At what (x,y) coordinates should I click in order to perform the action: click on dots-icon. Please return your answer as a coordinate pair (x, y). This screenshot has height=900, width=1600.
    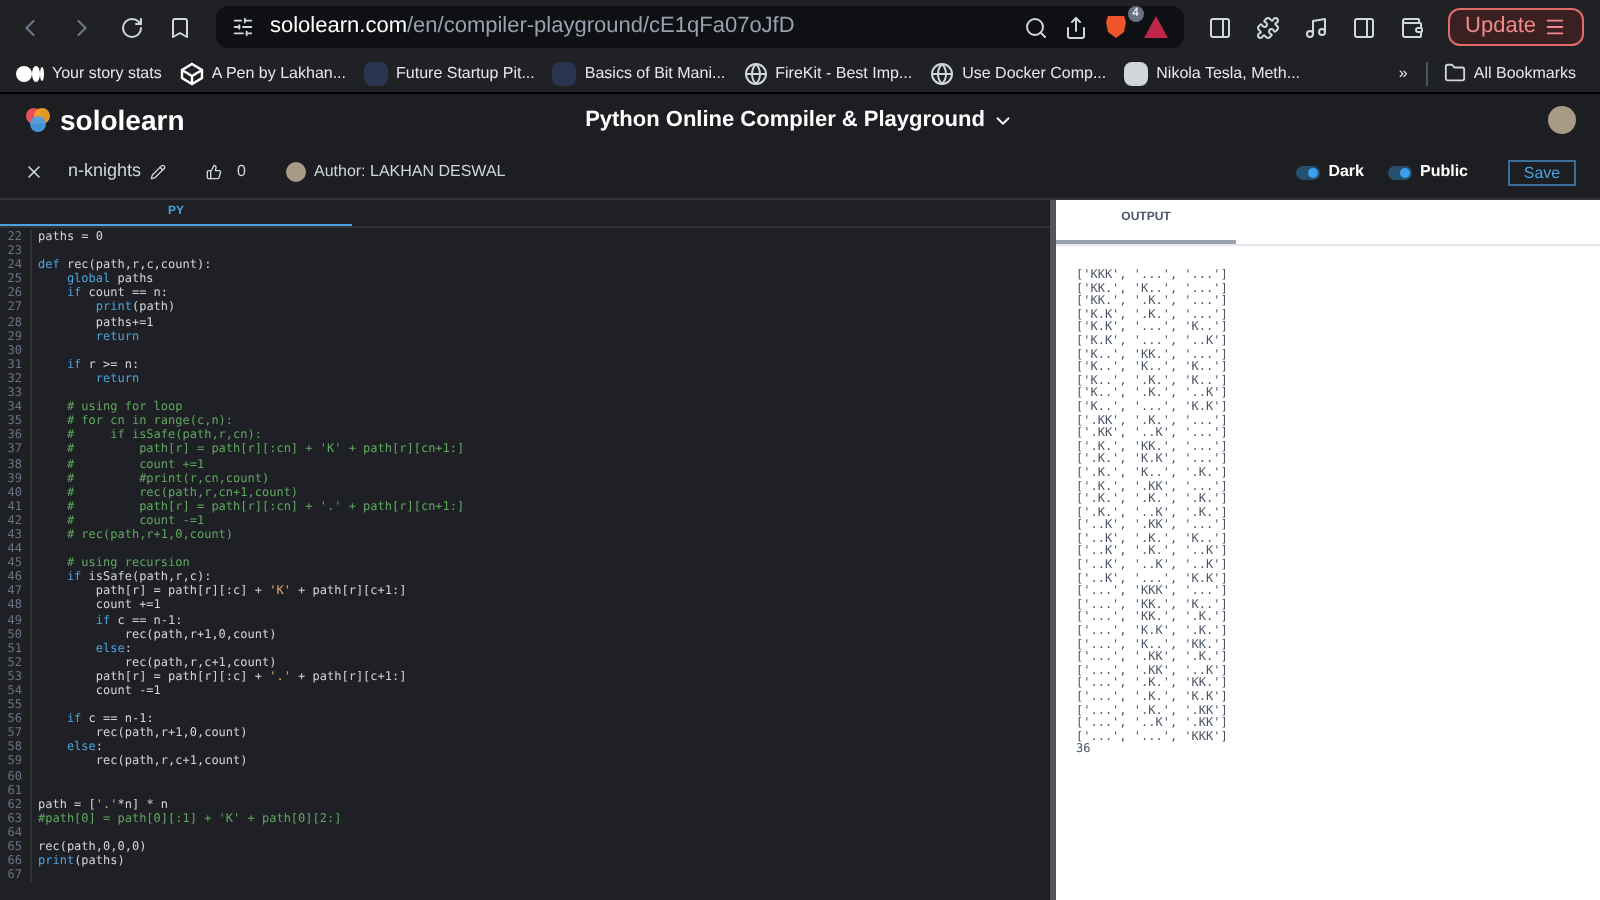
    Looking at the image, I should click on (30, 73).